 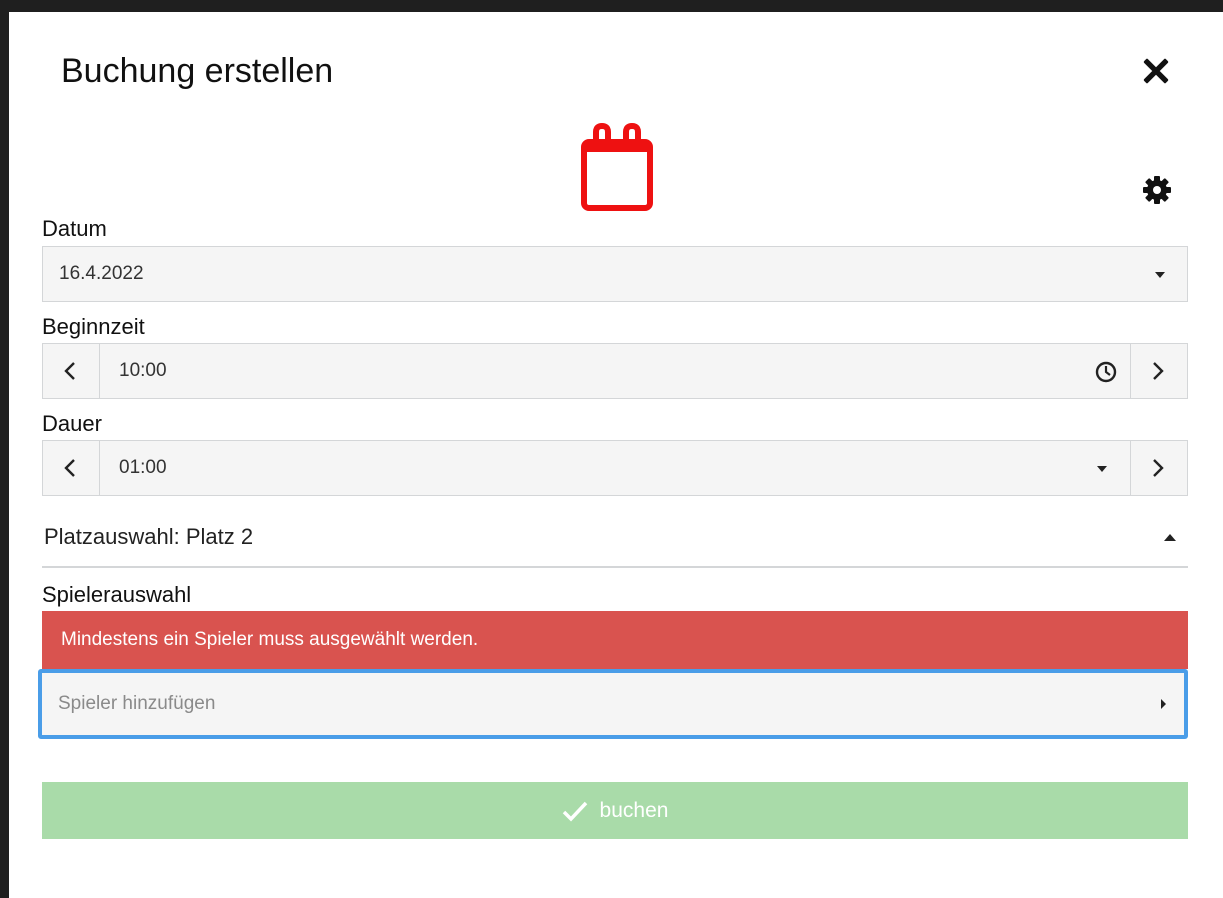 I want to click on beginnzeit-label: Beginnzeit, so click(x=93, y=326).